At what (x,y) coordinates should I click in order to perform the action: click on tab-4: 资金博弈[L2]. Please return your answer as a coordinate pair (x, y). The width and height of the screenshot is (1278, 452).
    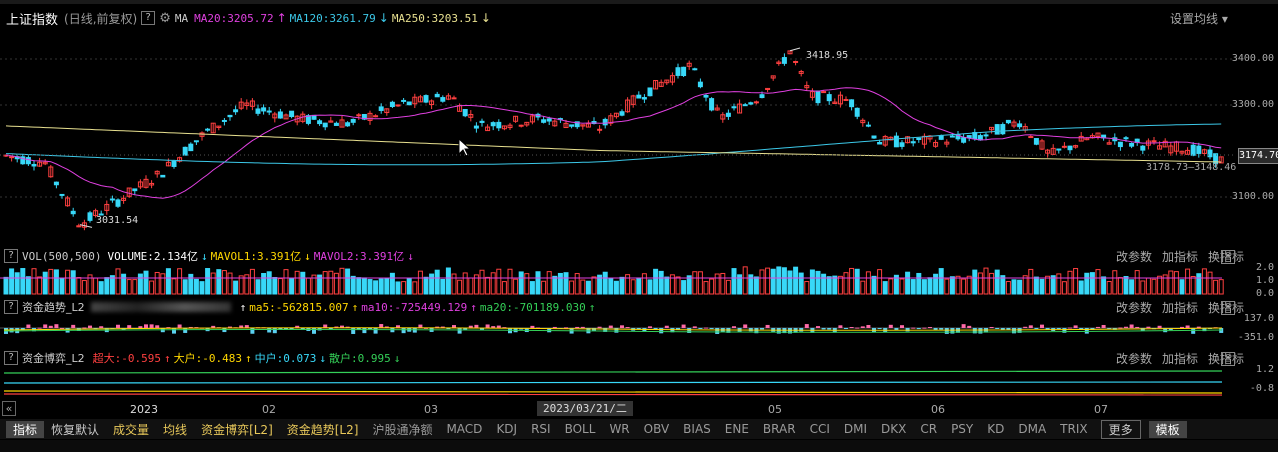
    Looking at the image, I should click on (237, 429).